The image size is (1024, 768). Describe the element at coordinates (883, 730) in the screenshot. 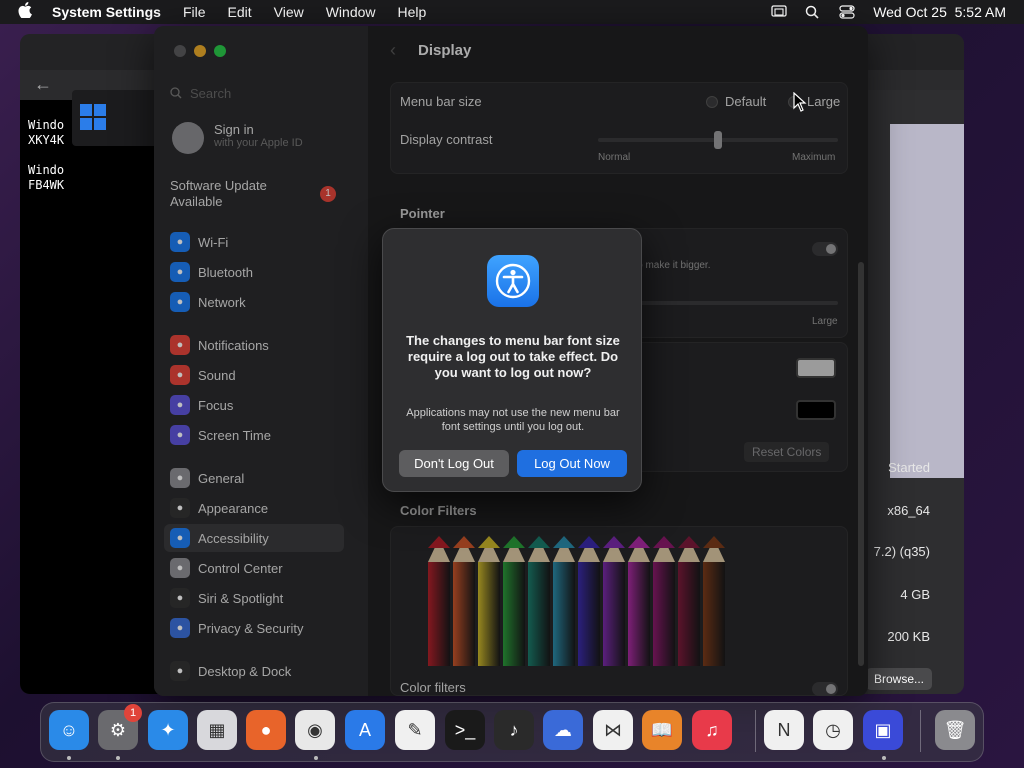

I see `screen-sharing-icon: ▣` at that location.